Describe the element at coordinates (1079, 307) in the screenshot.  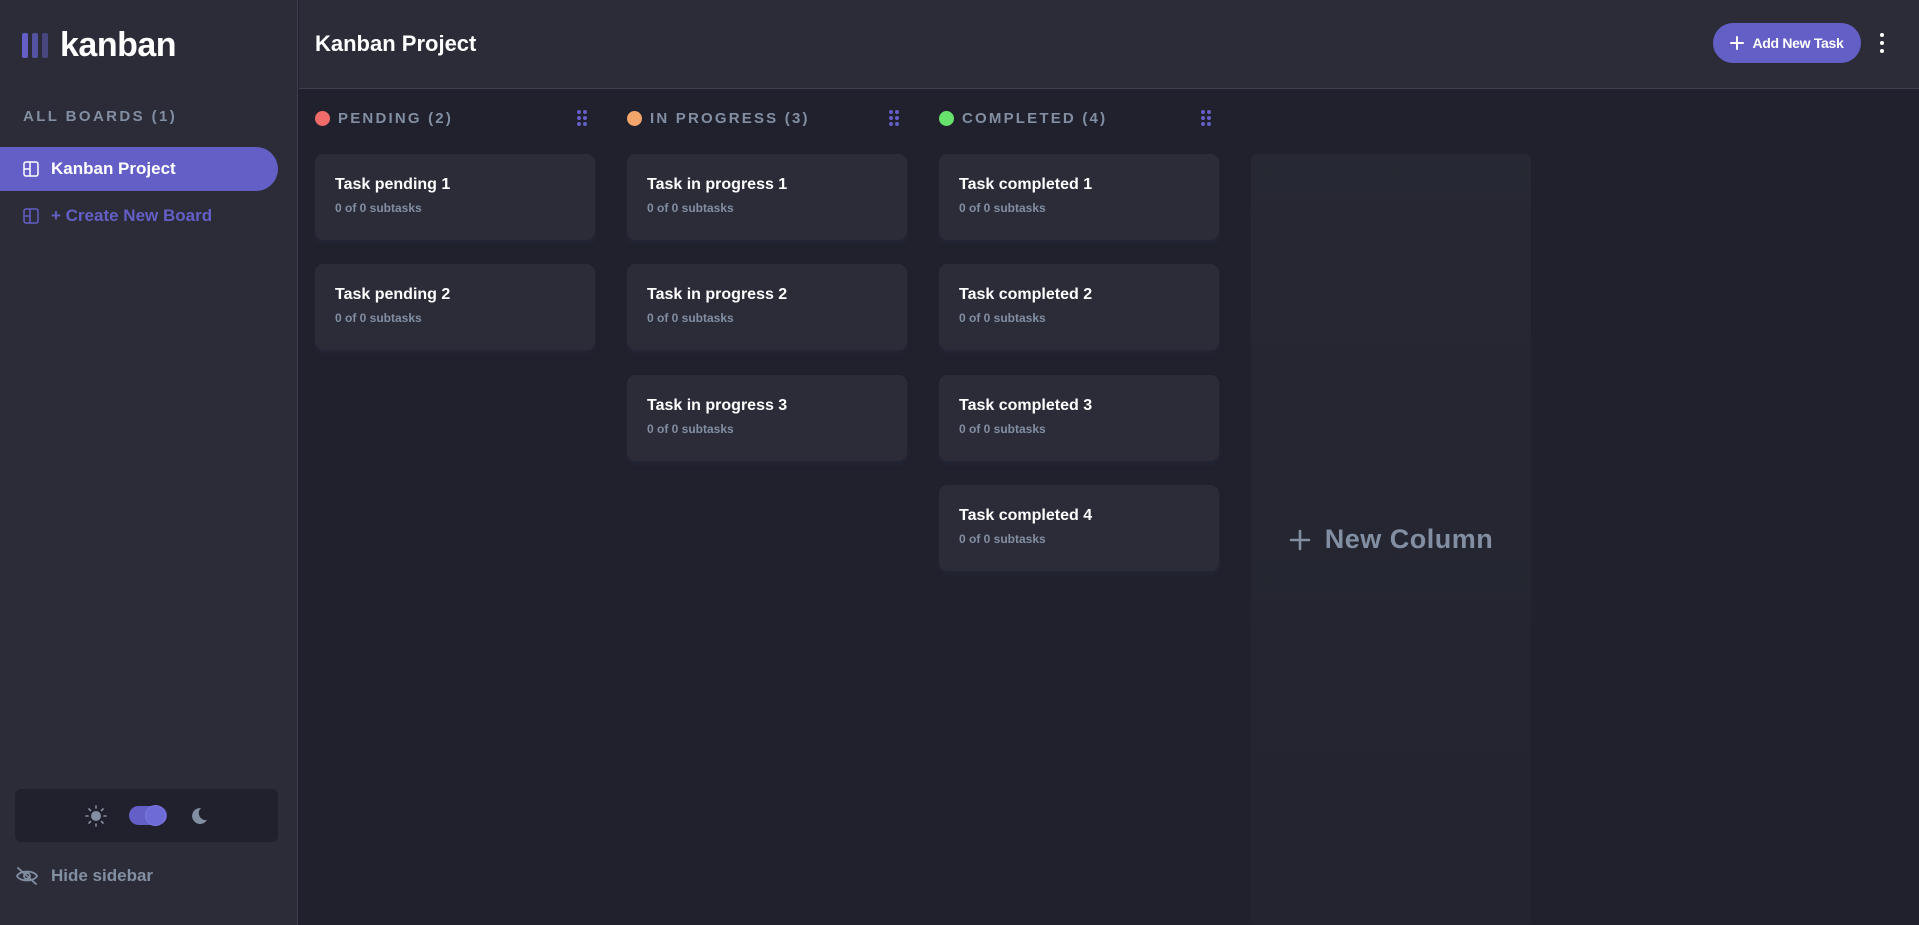
I see `task-card: Task completed 2 0 of 0 subtasks` at that location.